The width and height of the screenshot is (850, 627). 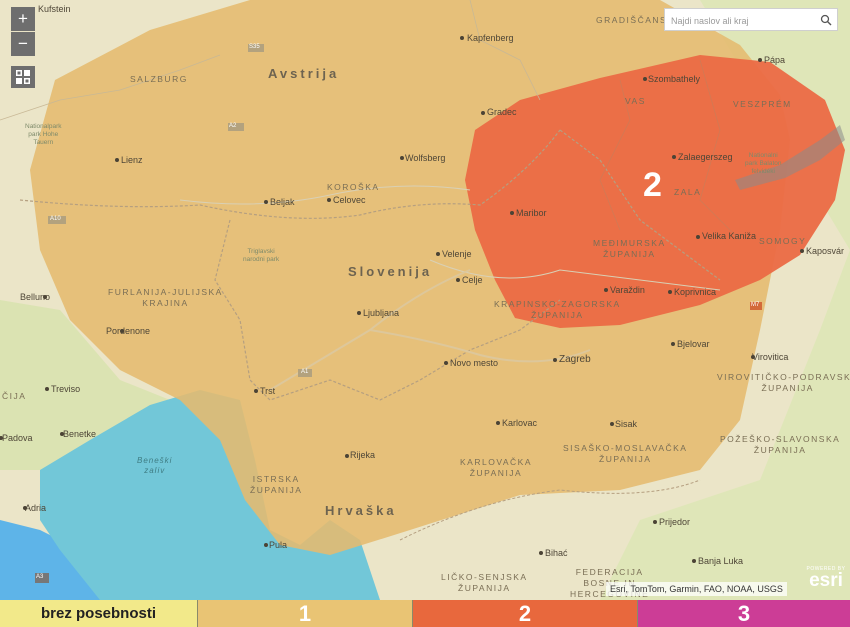 I want to click on city-label: Koprivnica, so click(x=695, y=292).